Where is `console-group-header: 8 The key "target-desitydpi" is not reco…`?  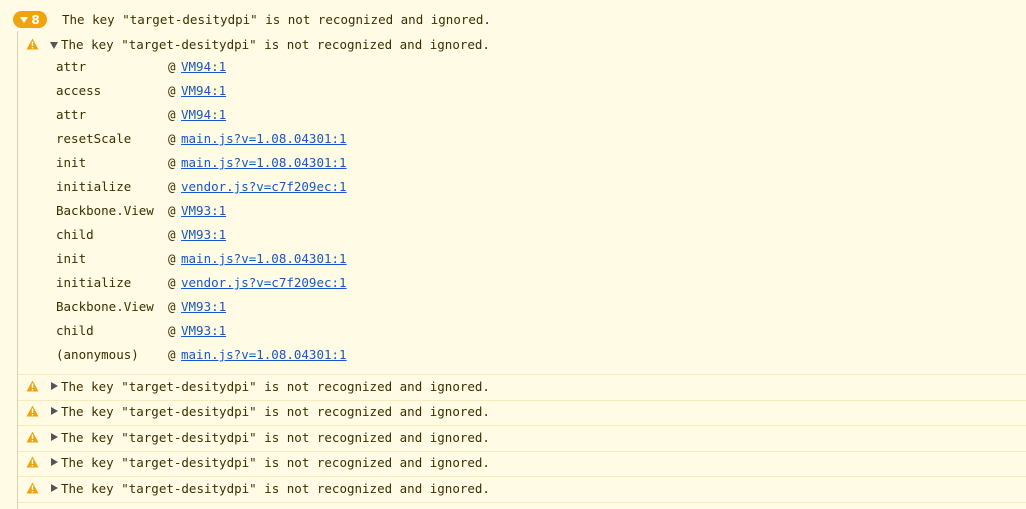
console-group-header: 8 The key "target-desitydpi" is not reco… is located at coordinates (513, 19).